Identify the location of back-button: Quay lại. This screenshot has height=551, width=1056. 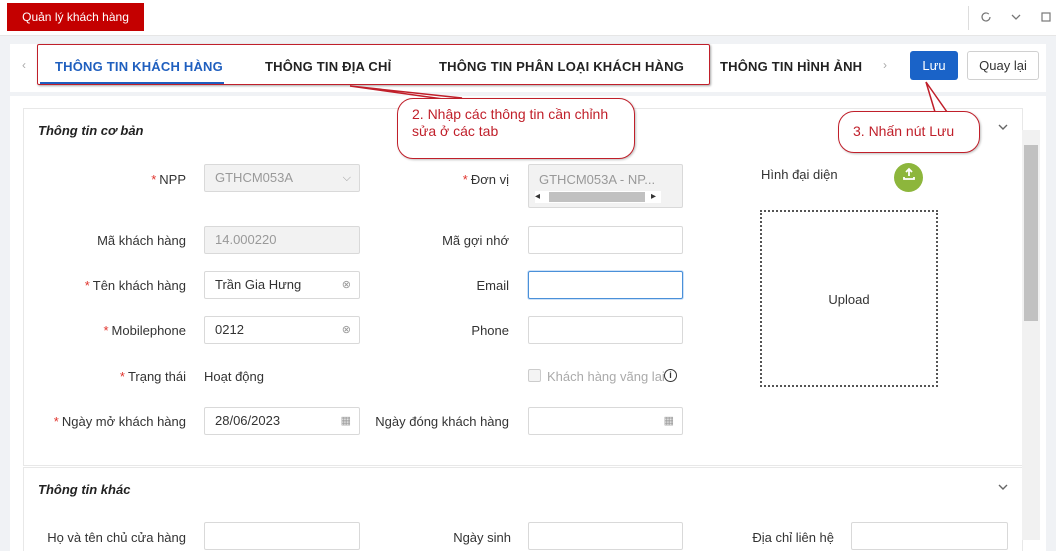
(1003, 65).